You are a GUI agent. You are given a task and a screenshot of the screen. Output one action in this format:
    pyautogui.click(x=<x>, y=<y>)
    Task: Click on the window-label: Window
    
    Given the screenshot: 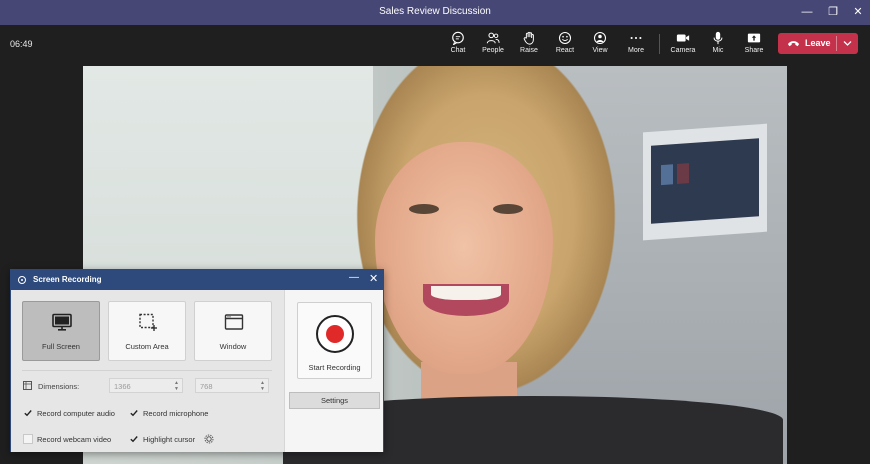 What is the action you would take?
    pyautogui.click(x=233, y=346)
    